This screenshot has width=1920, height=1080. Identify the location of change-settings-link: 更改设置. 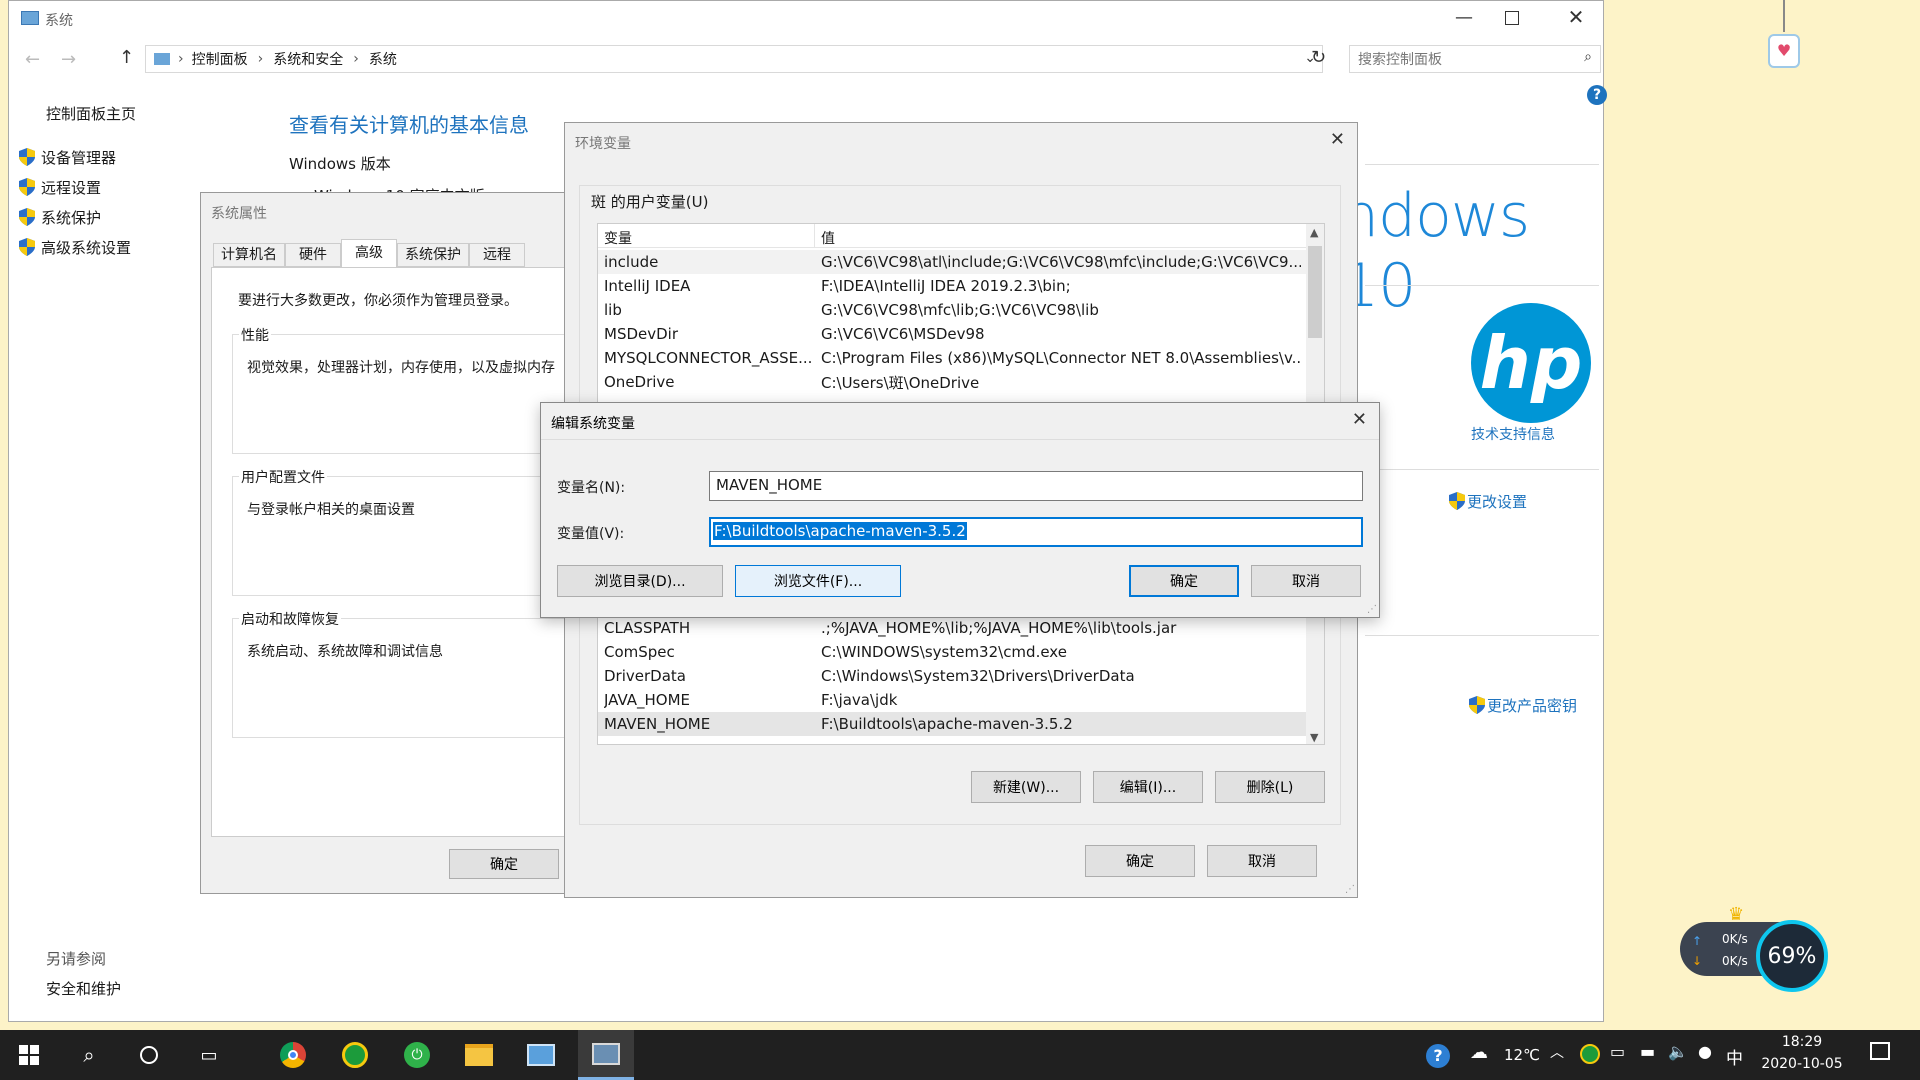
(1488, 501).